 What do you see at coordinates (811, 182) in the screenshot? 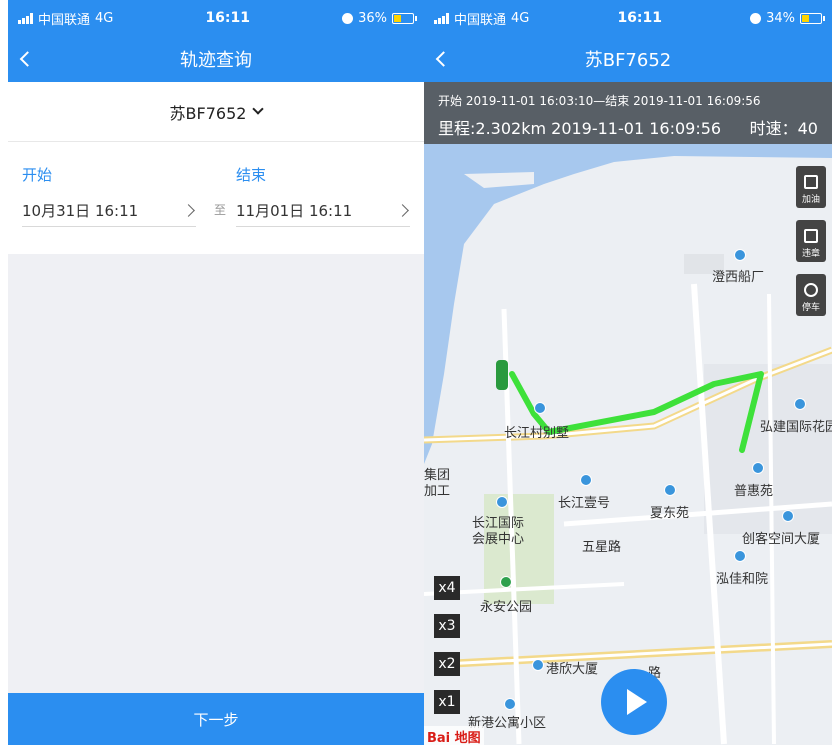
I see `fuel-icon` at bounding box center [811, 182].